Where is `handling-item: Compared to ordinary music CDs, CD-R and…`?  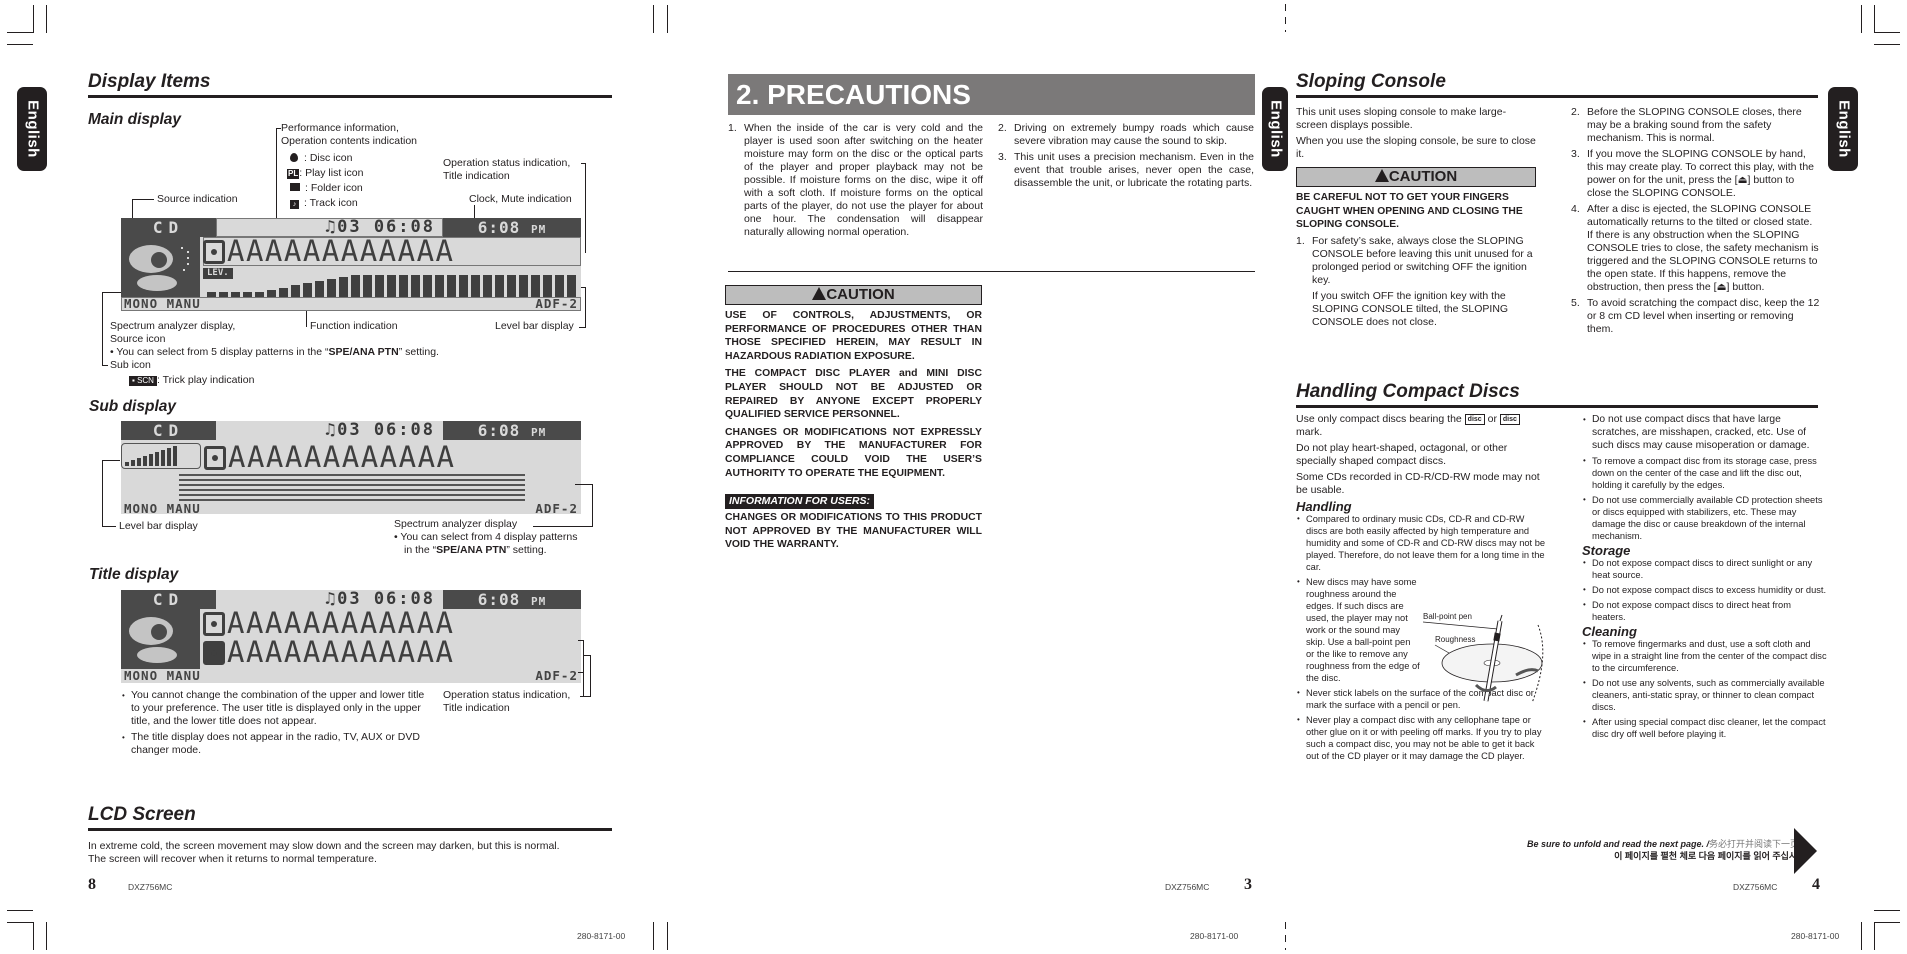
handling-item: Compared to ordinary music CDs, CD-R and… is located at coordinates (1421, 543).